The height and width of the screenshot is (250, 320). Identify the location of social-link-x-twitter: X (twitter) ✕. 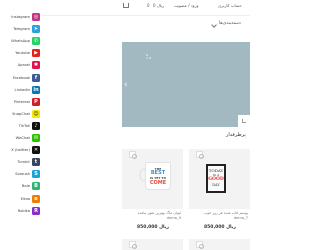
(21, 150).